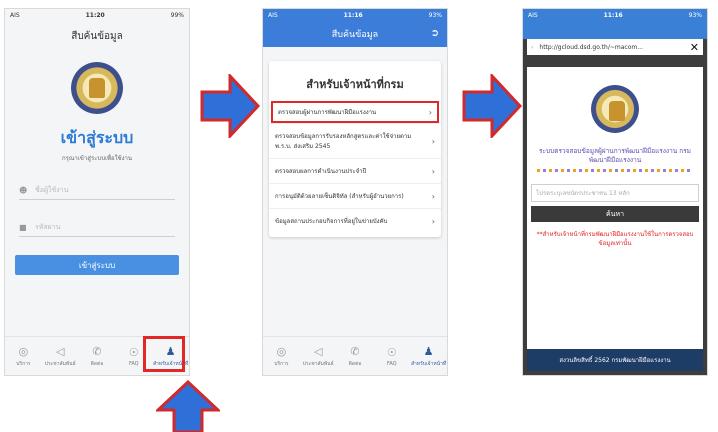 Image resolution: width=718 pixels, height=432 pixels. I want to click on arrow-up-icon, so click(188, 406).